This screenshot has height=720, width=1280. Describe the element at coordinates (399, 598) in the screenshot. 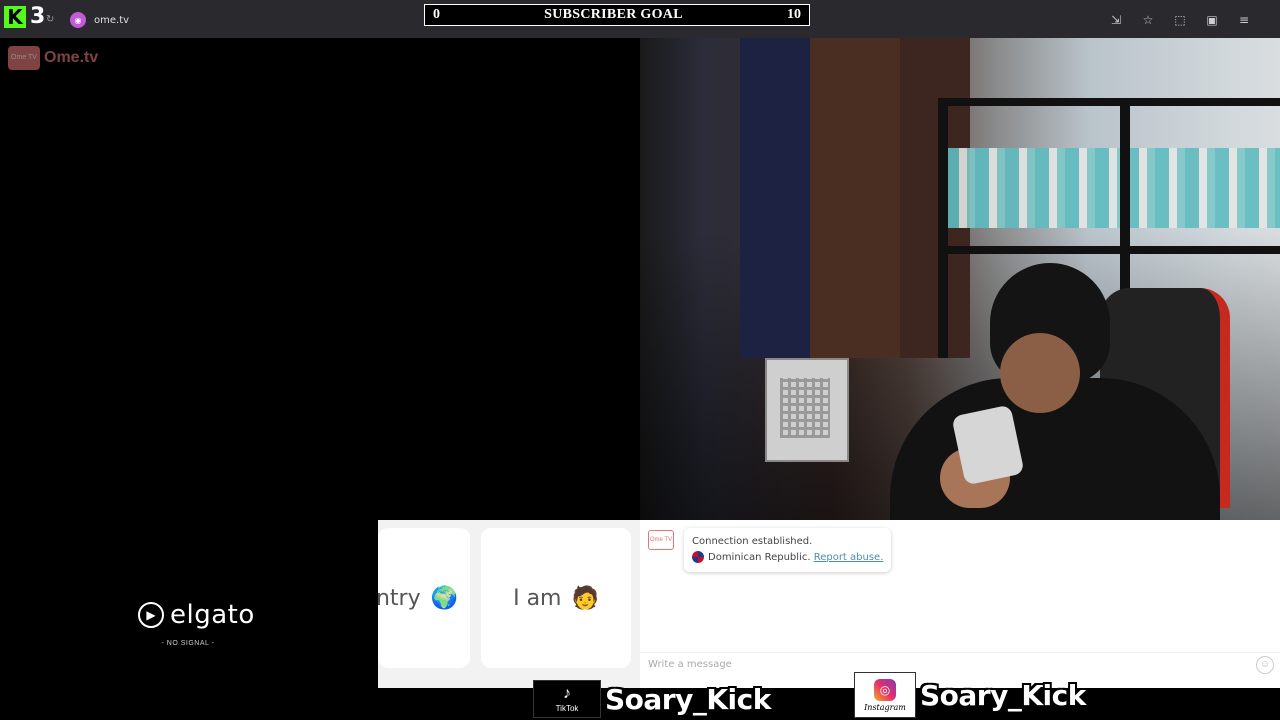

I see `country-filter-label: ntry` at that location.